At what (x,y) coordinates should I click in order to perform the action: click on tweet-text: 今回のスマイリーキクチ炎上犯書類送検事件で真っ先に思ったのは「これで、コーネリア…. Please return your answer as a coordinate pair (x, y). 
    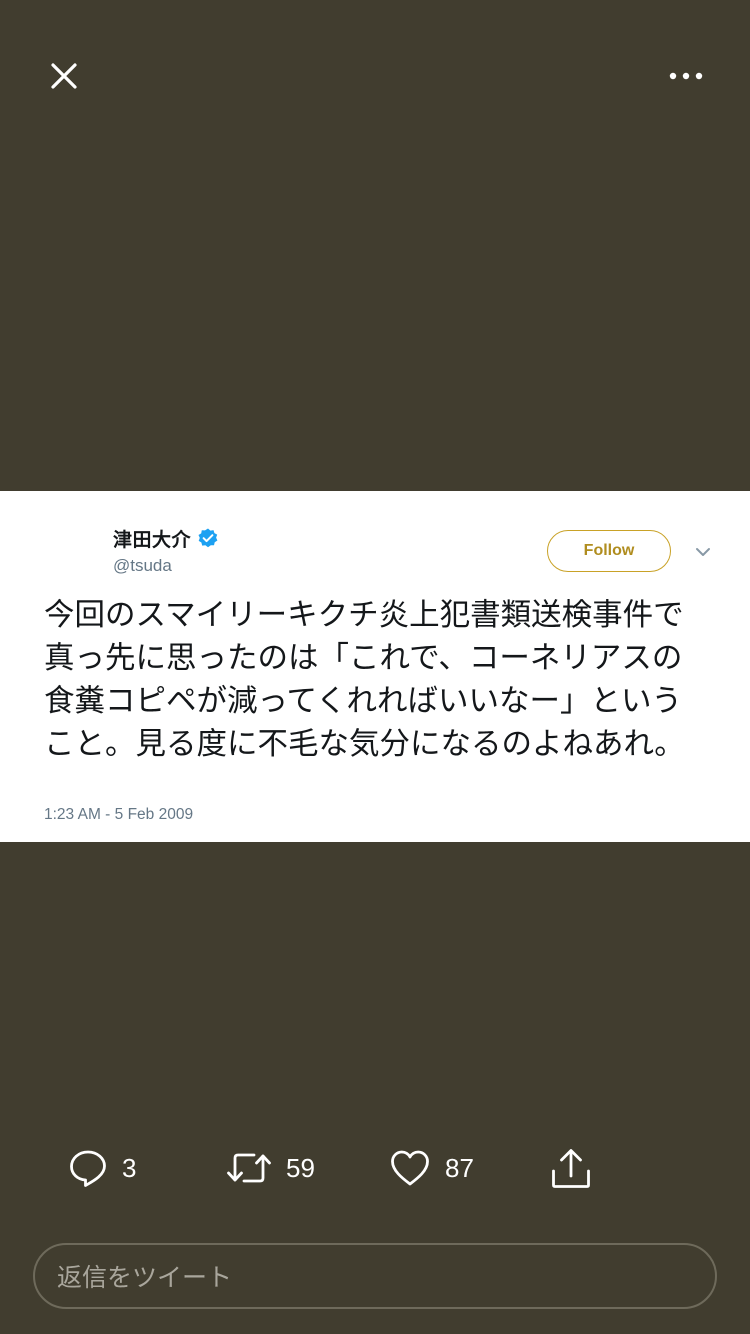
    Looking at the image, I should click on (364, 680).